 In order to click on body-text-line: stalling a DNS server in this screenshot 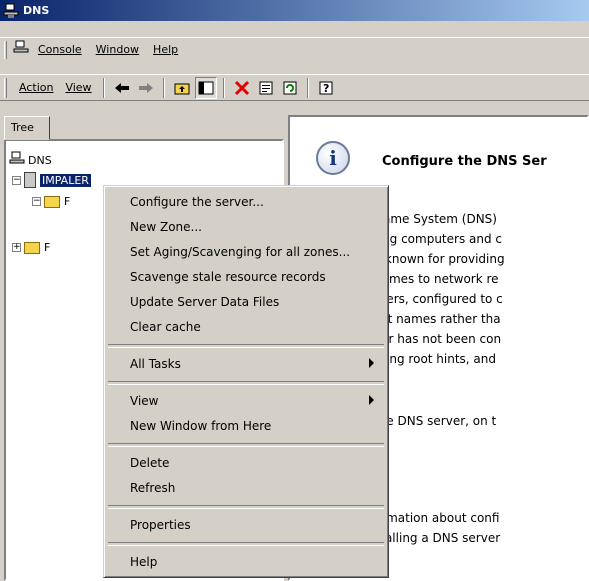, I will do `click(437, 538)`.